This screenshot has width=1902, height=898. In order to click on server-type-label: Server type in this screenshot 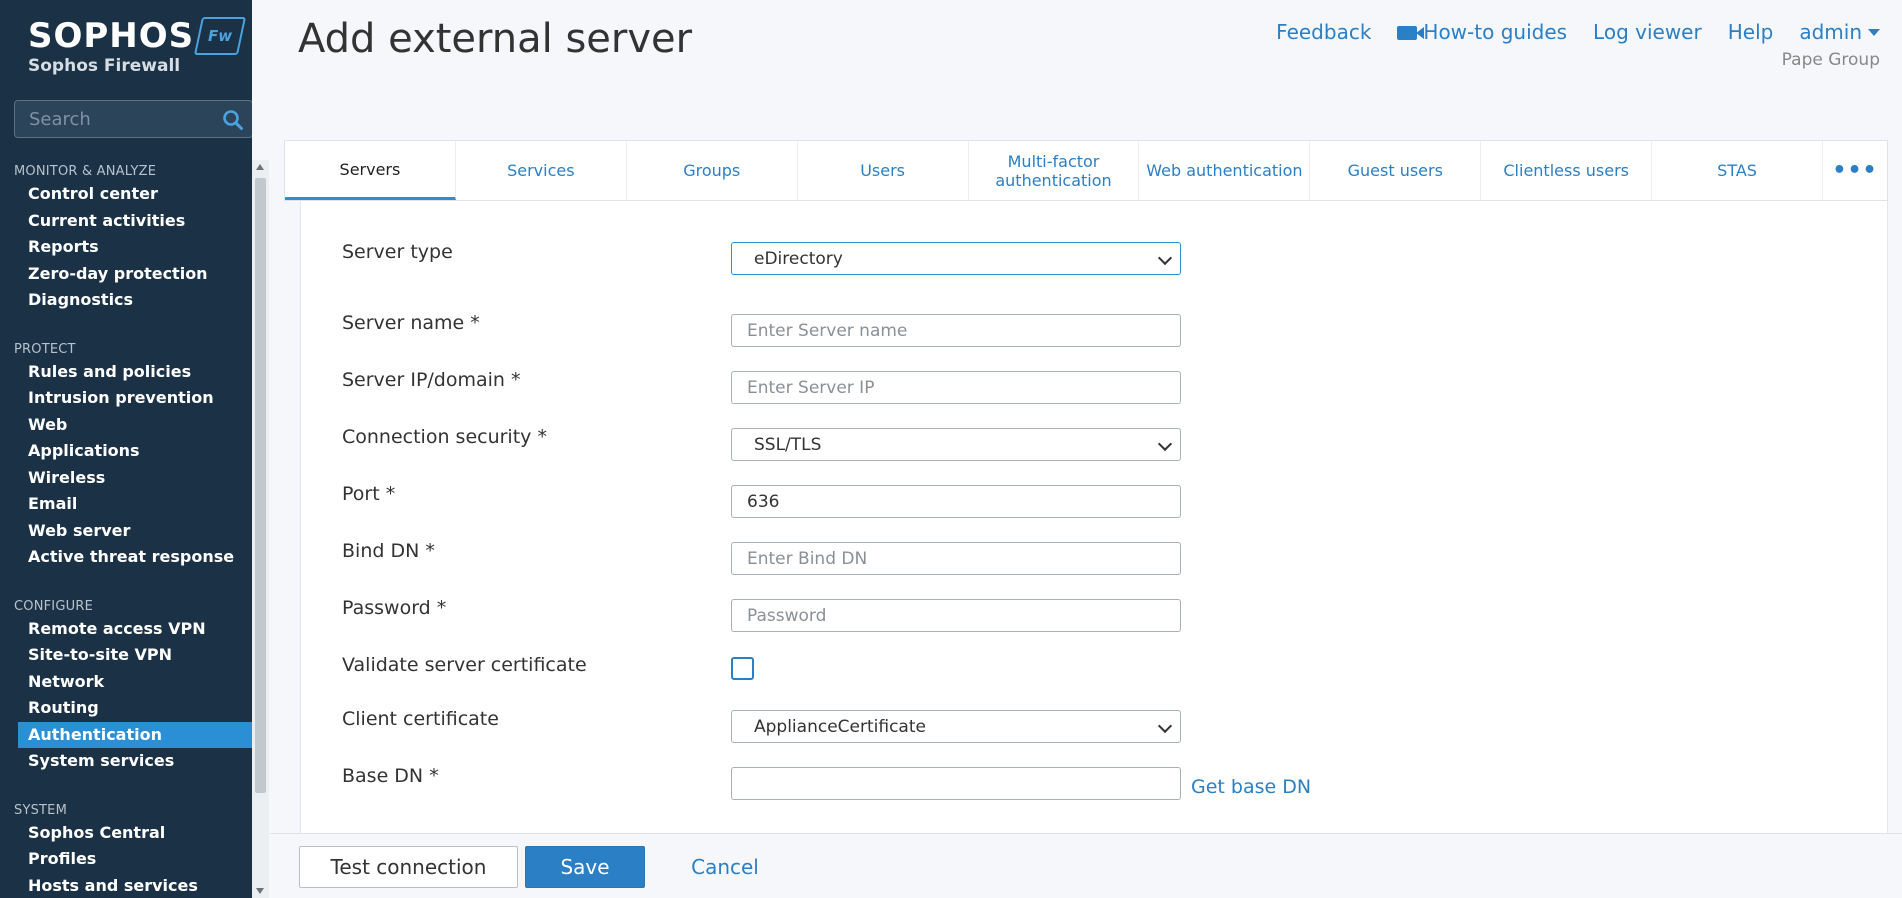, I will do `click(397, 252)`.